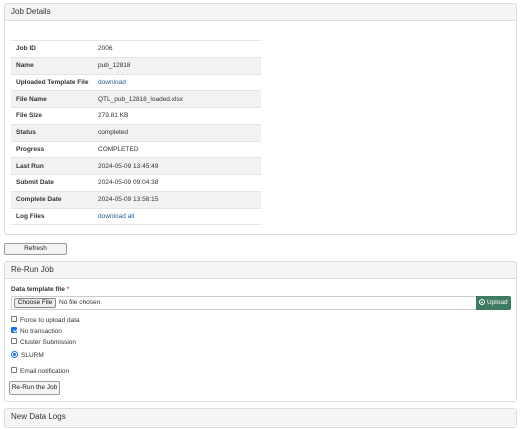  Describe the element at coordinates (14, 354) in the screenshot. I see `slurm-radio` at that location.